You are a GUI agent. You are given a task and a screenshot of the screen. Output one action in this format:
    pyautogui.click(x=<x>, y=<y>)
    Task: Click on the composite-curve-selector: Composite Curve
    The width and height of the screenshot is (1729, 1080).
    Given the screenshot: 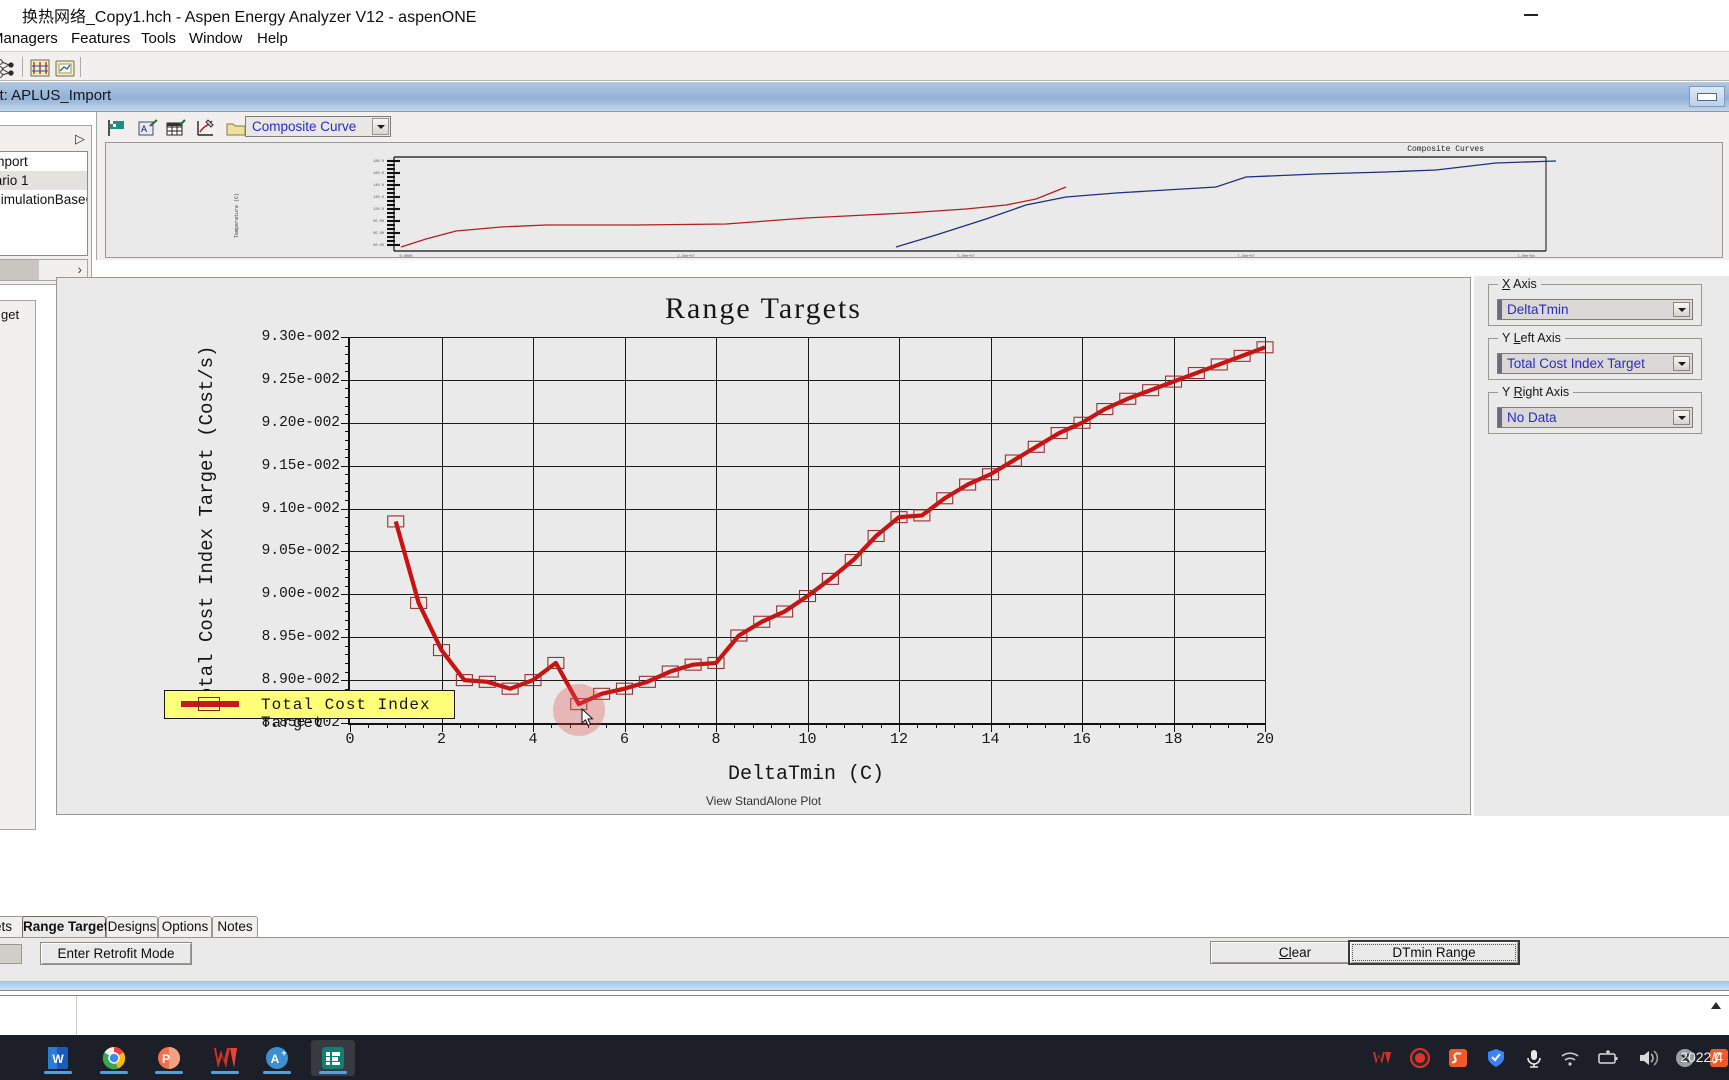 What is the action you would take?
    pyautogui.click(x=318, y=126)
    